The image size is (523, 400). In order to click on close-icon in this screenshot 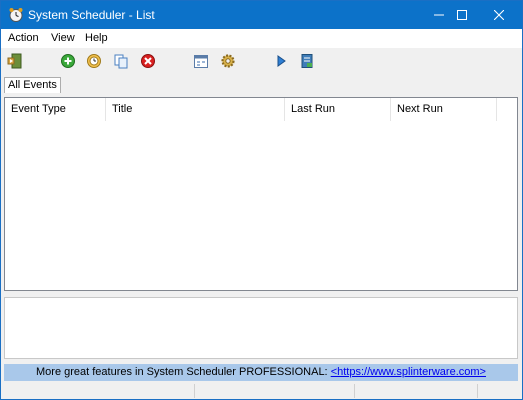, I will do `click(499, 15)`.